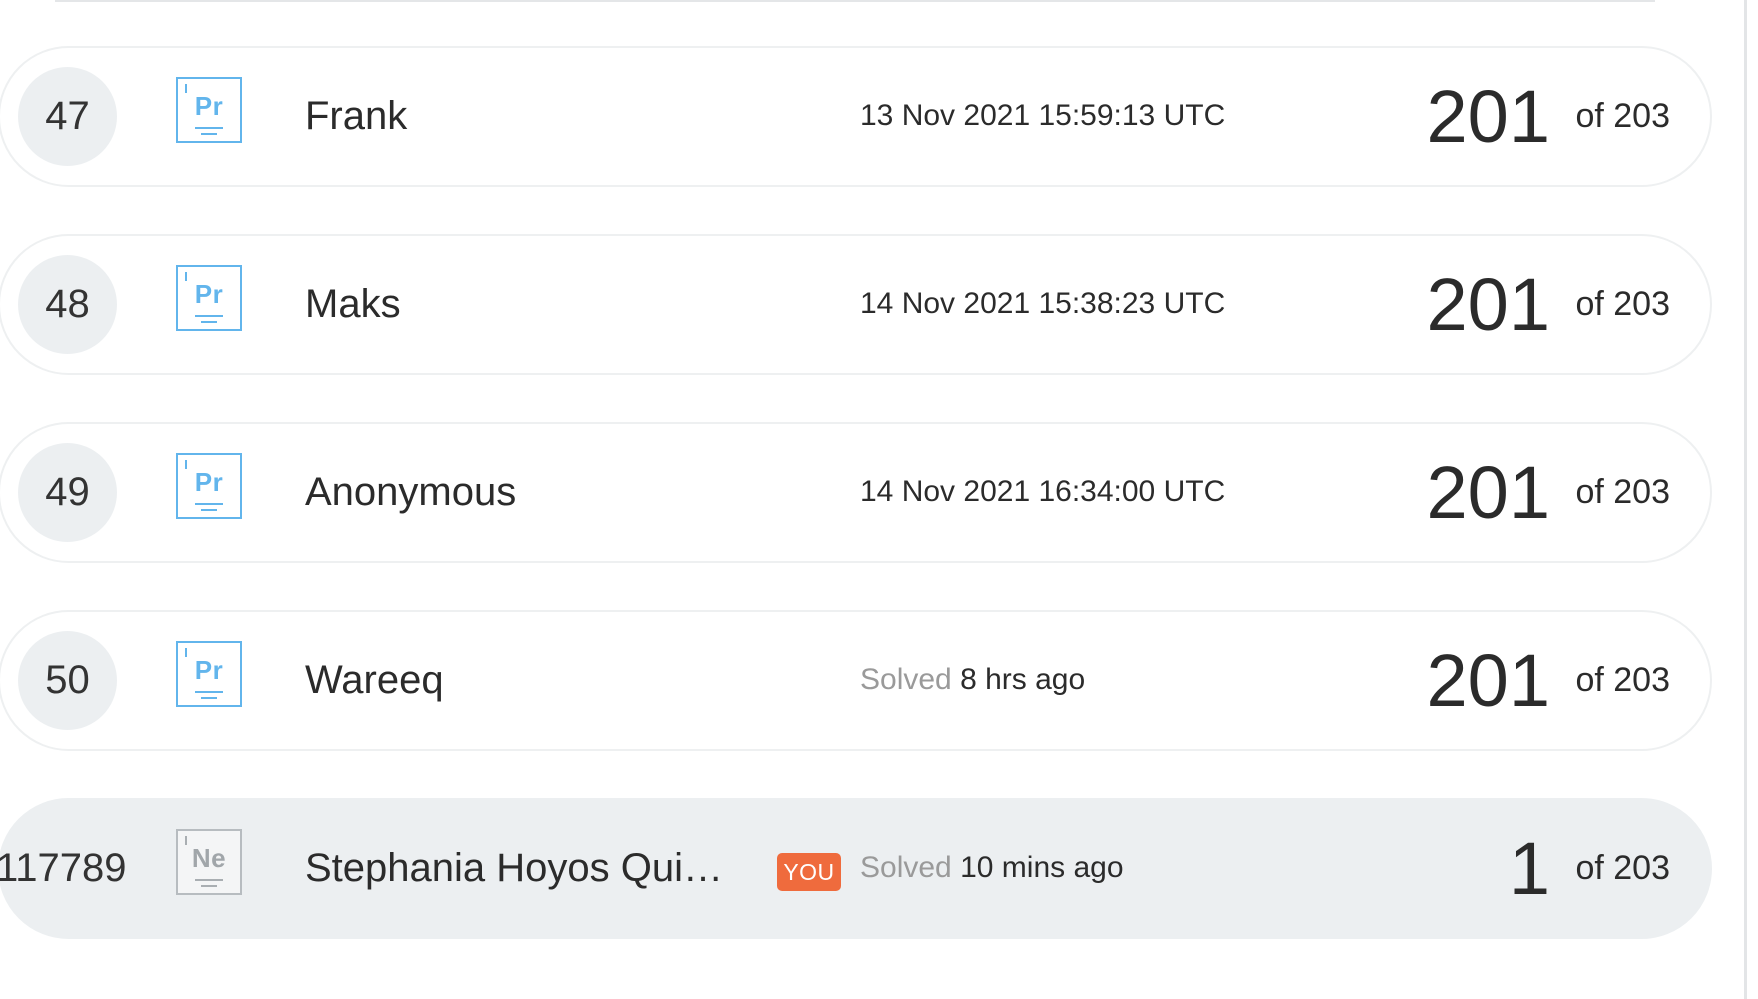 This screenshot has width=1758, height=999. Describe the element at coordinates (67, 492) in the screenshot. I see `rank-badge: 49` at that location.